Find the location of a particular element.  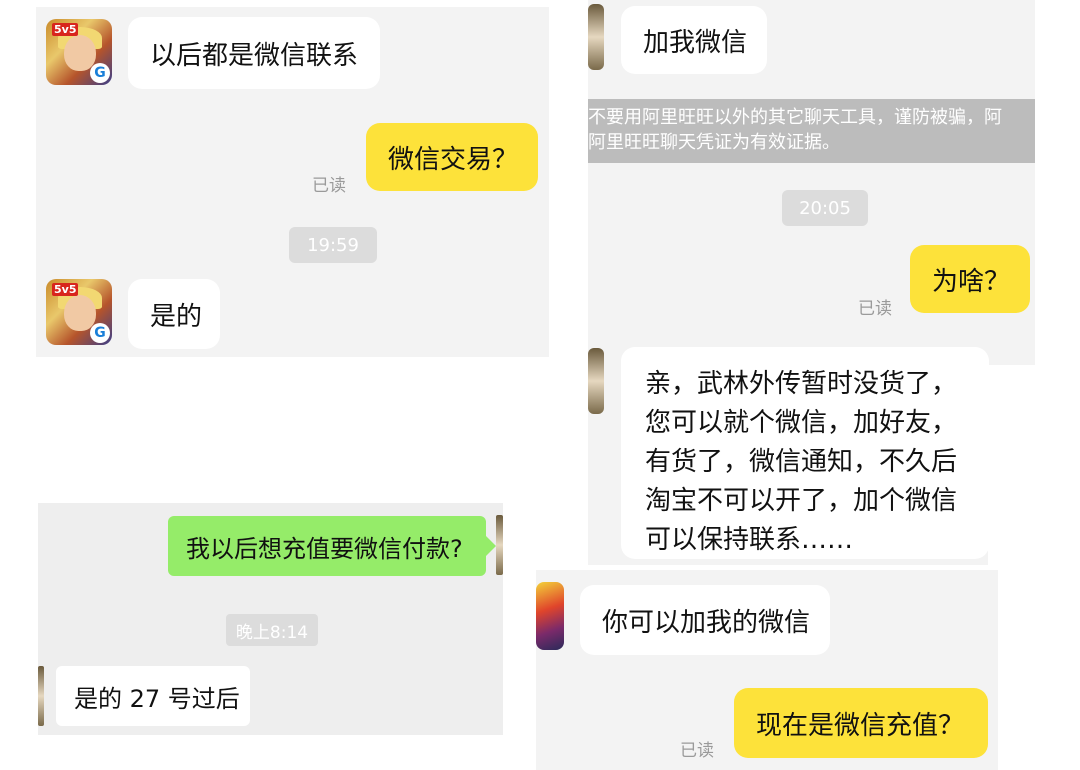

warning-line: 不要用阿里旺旺以外的其它聊天工具，谨防被骗，阿 is located at coordinates (795, 117).